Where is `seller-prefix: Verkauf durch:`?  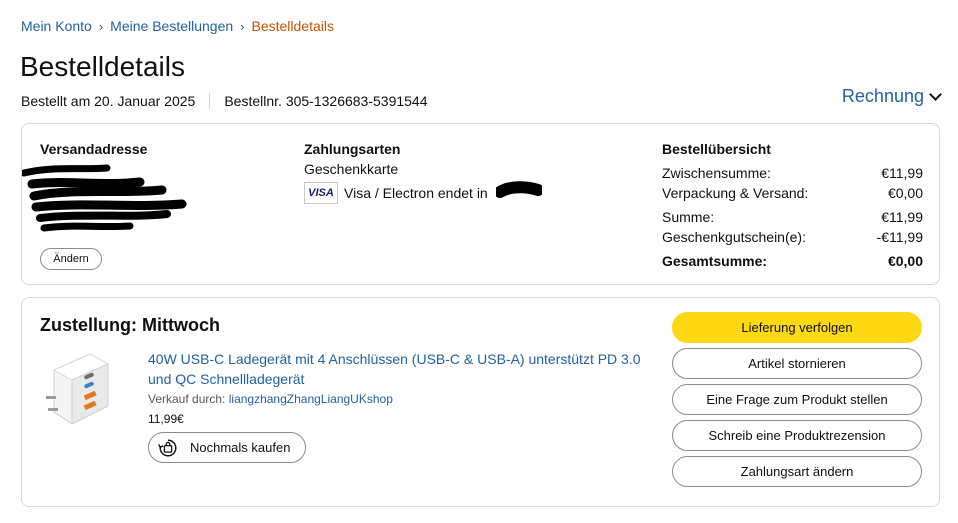
seller-prefix: Verkauf durch: is located at coordinates (187, 399).